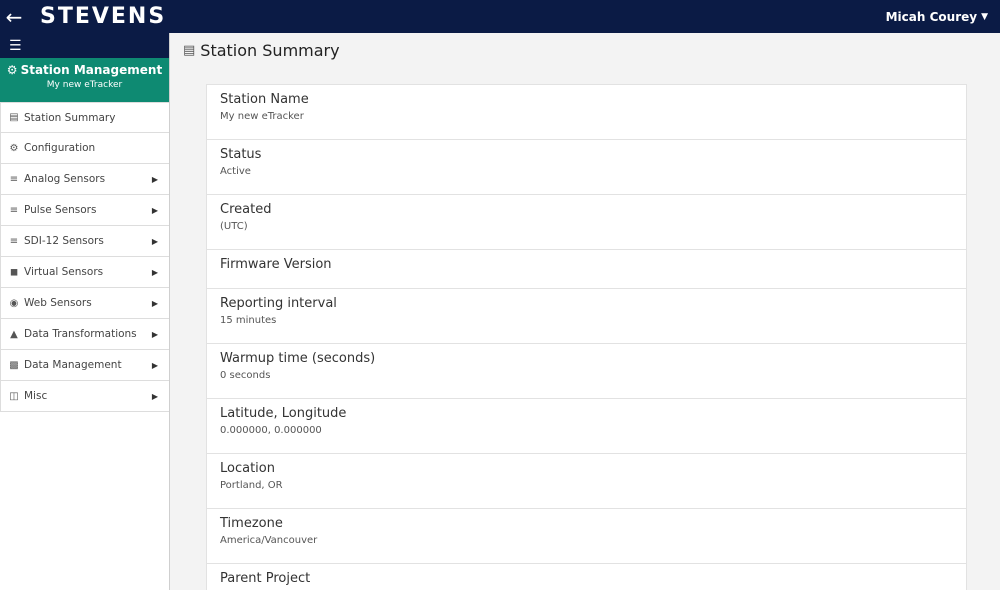  I want to click on logo-text: STEVENS, so click(103, 16).